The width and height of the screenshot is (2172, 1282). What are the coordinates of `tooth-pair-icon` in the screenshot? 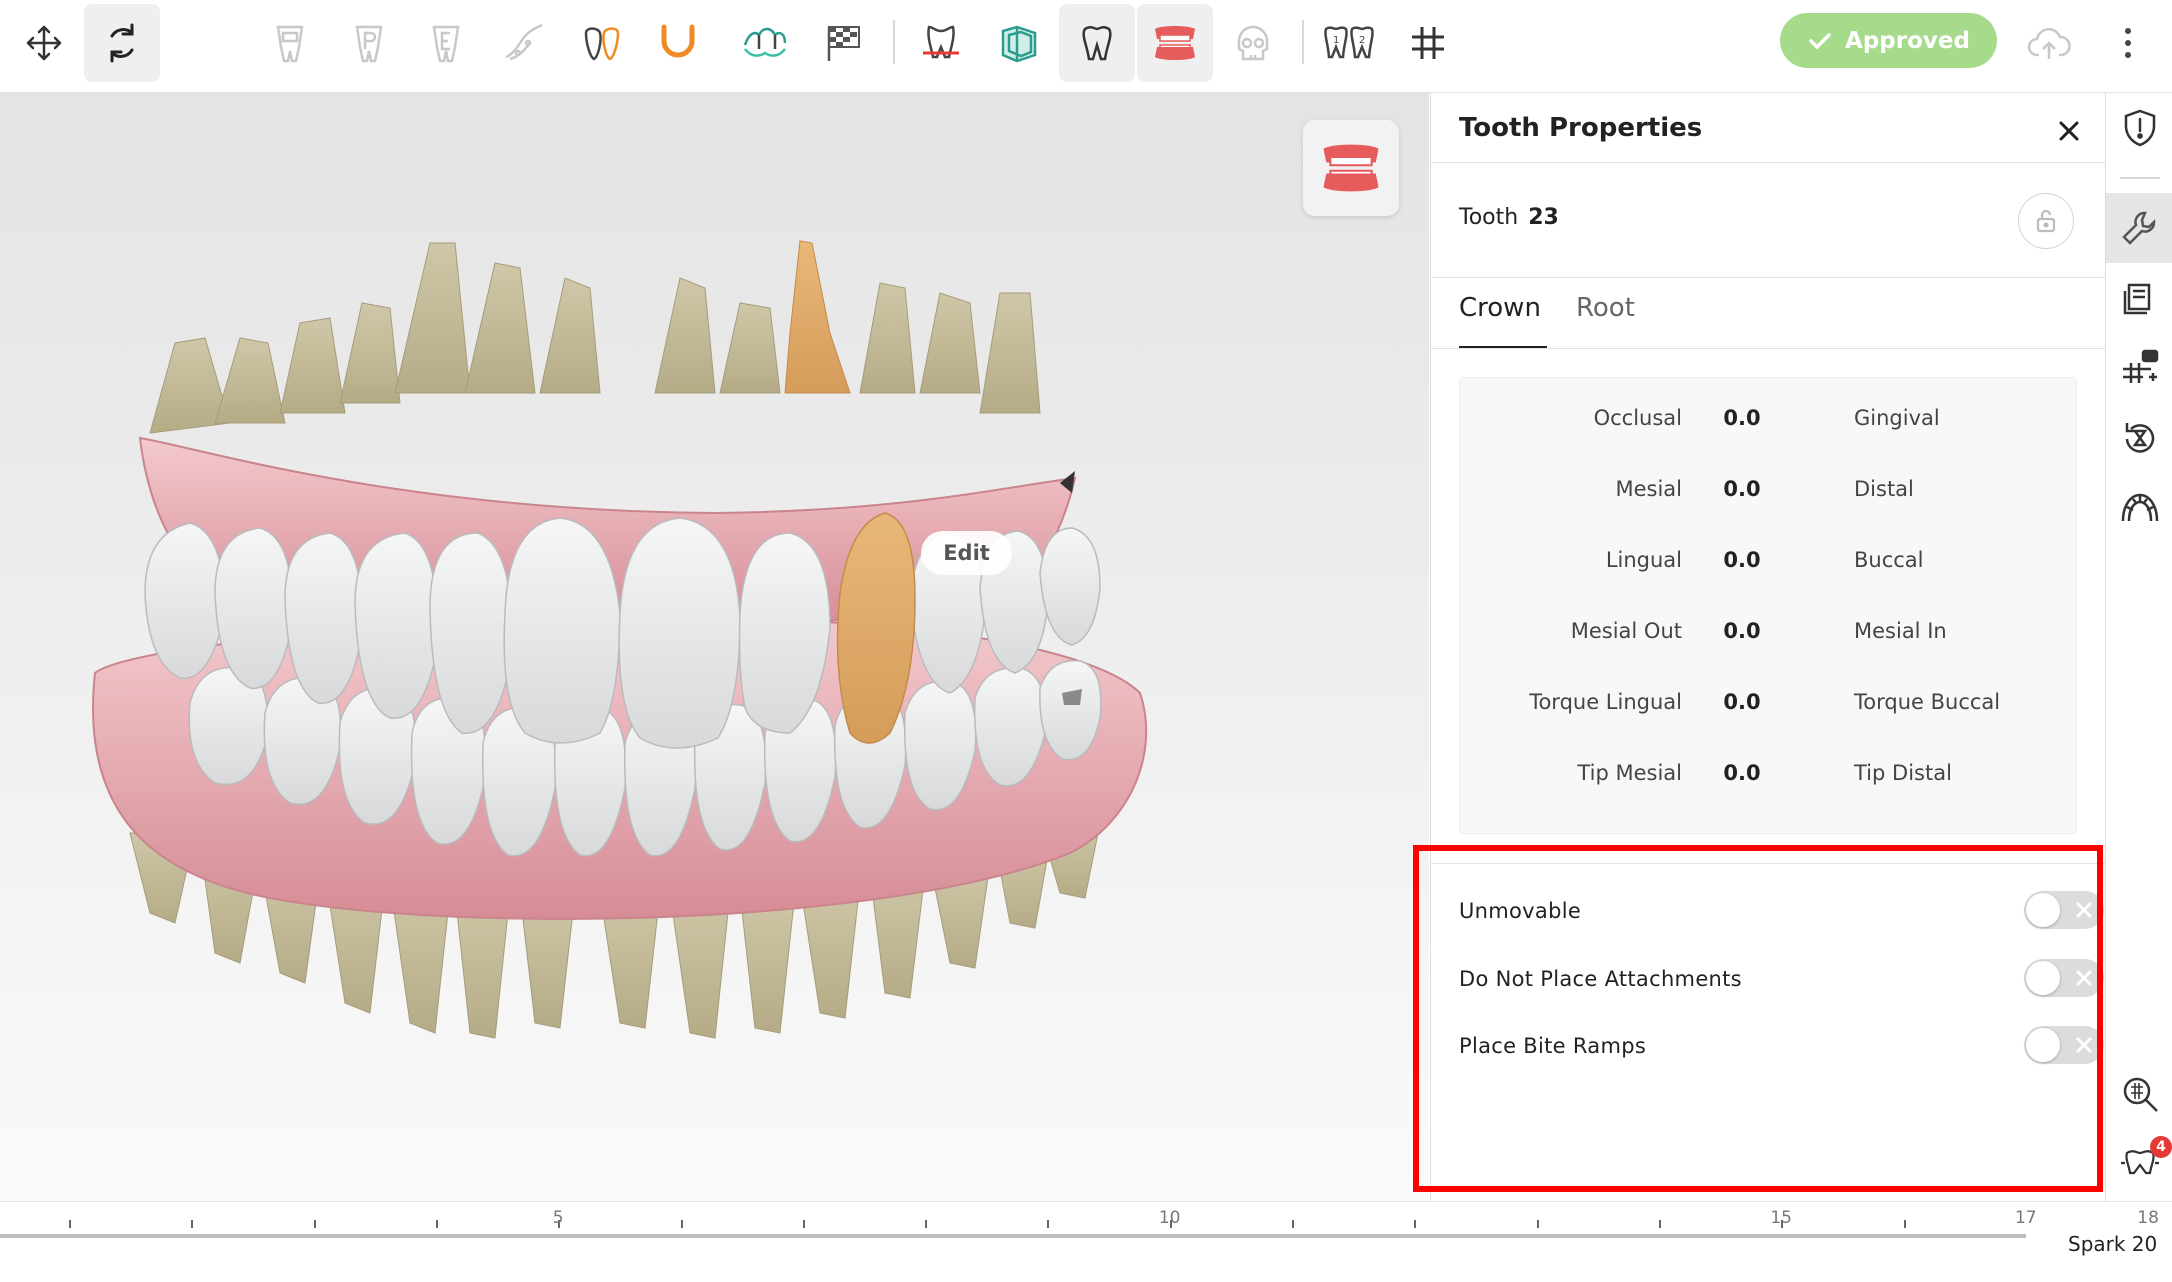 It's located at (602, 43).